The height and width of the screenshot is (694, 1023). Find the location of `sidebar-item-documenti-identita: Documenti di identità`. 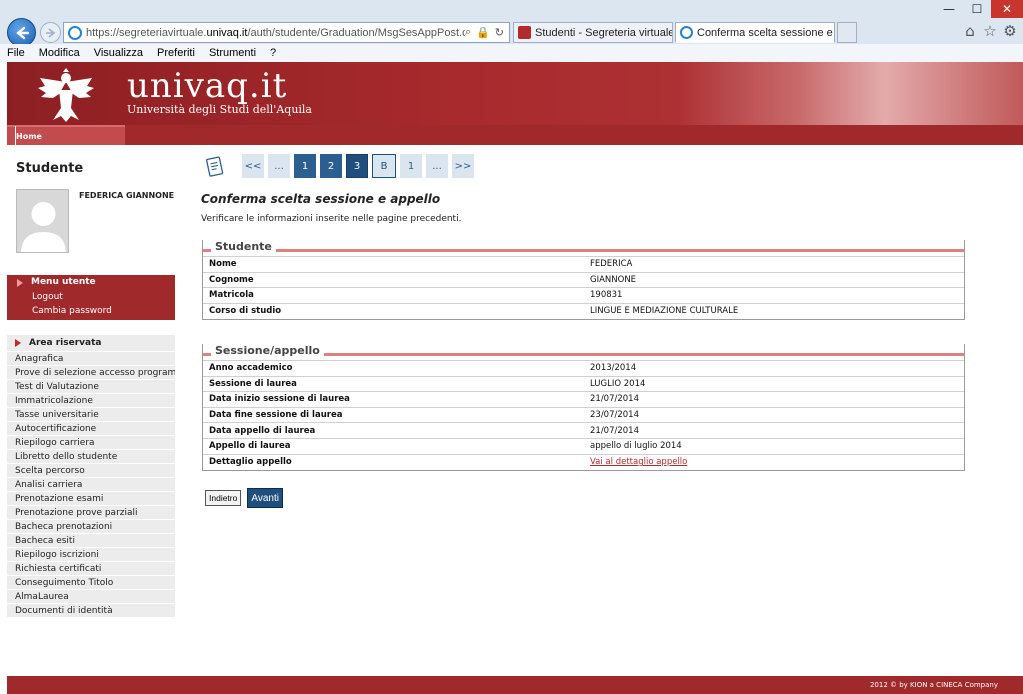

sidebar-item-documenti-identita: Documenti di identità is located at coordinates (91, 610).